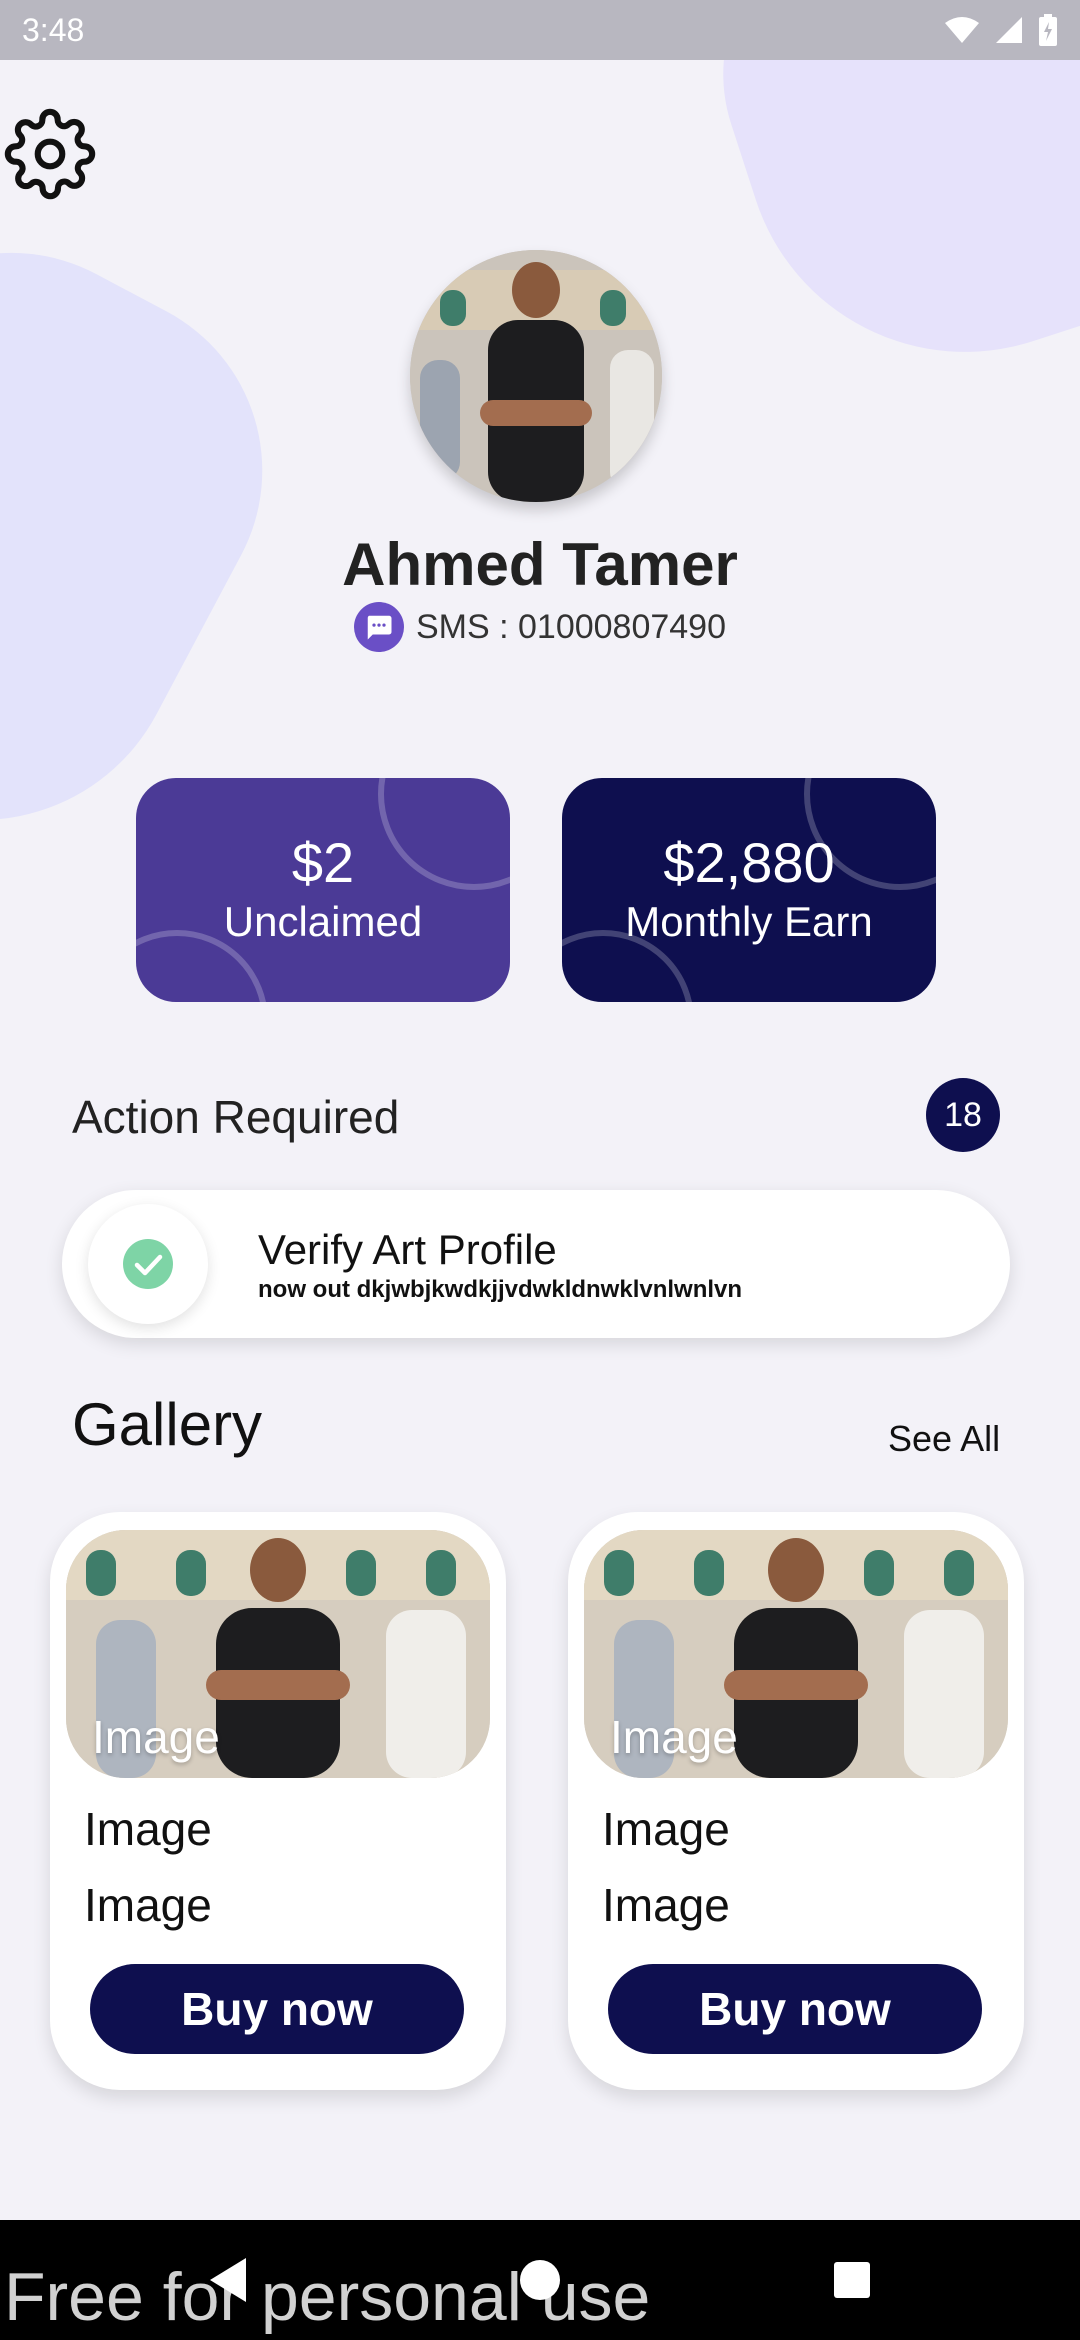 This screenshot has width=1080, height=2340. I want to click on task-check, so click(148, 1264).